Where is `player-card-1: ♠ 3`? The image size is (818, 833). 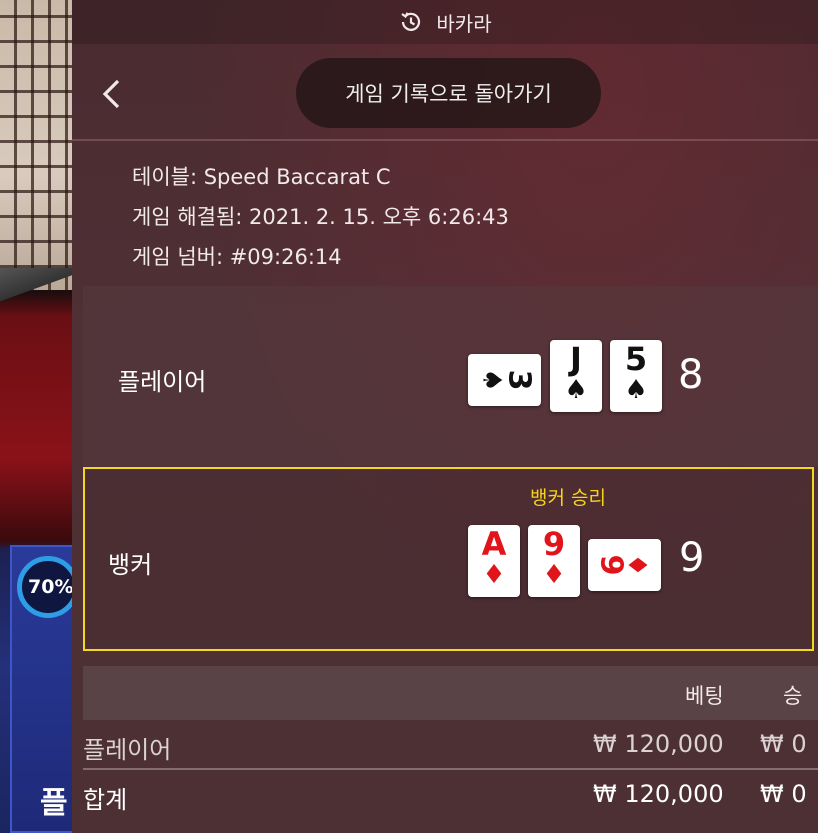
player-card-1: ♠ 3 is located at coordinates (504, 380).